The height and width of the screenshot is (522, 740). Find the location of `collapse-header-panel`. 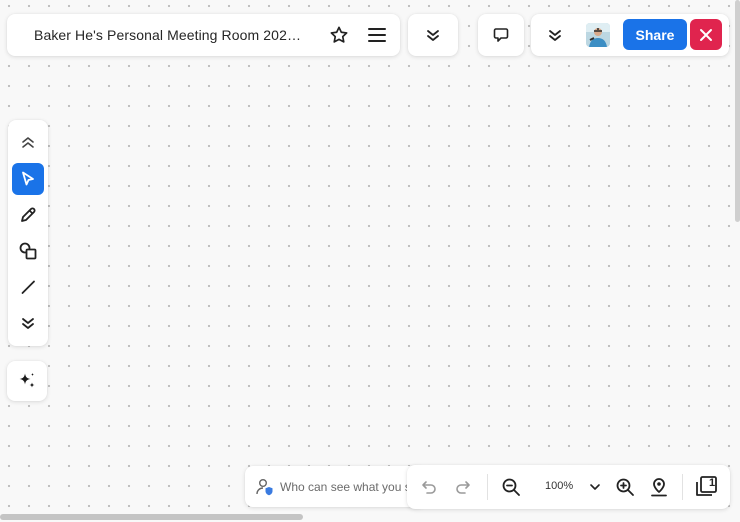

collapse-header-panel is located at coordinates (433, 35).